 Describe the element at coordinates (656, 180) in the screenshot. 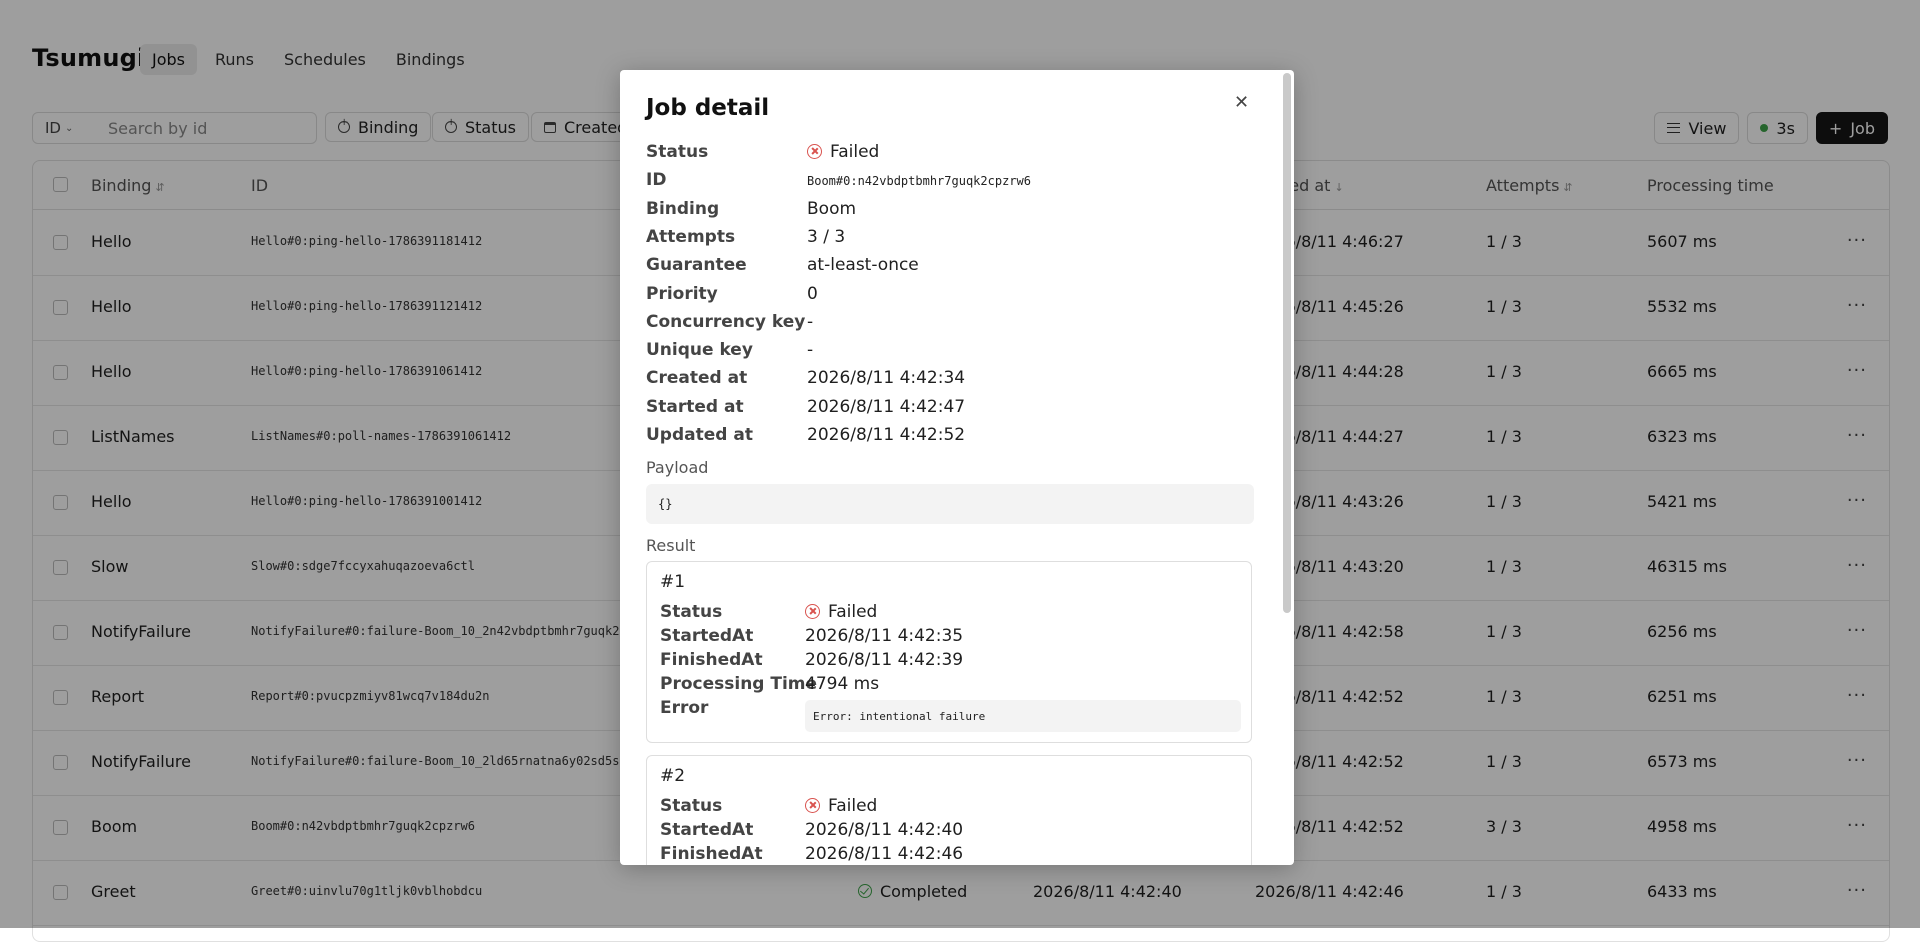

I see `detail-label: ID` at that location.